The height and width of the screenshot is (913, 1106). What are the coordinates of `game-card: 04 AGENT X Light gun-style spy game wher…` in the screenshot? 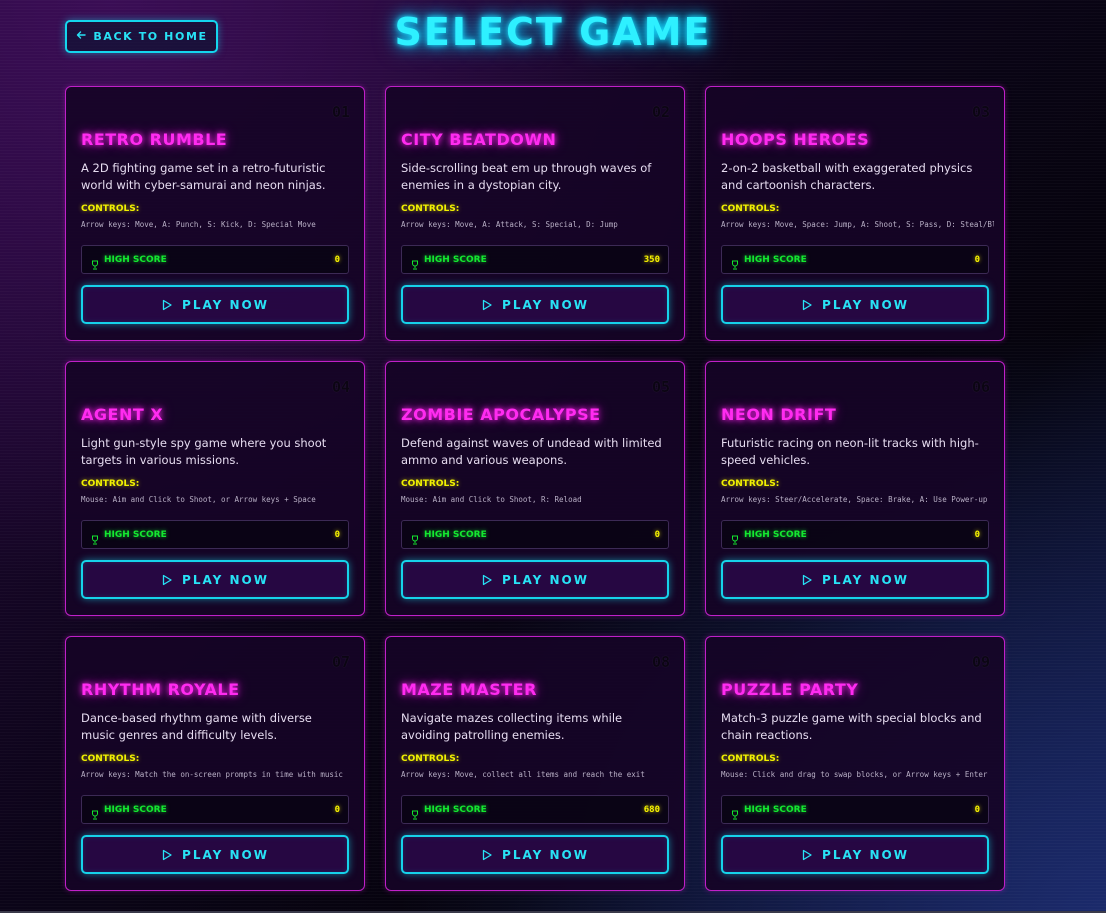 It's located at (215, 488).